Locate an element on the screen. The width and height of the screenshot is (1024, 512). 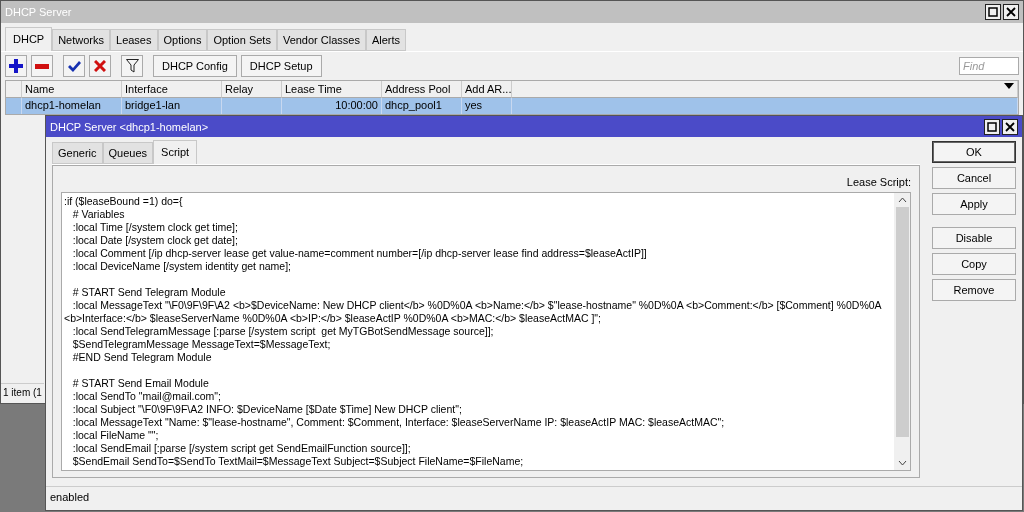
plus-icon is located at coordinates (16, 66).